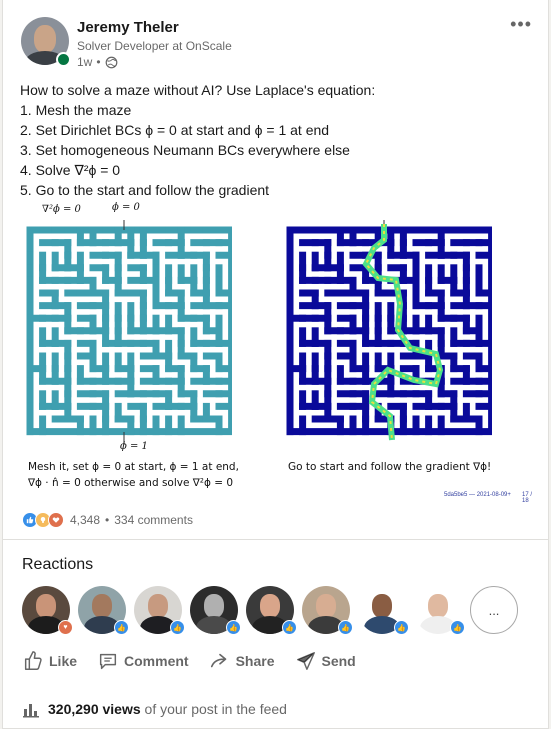 The width and height of the screenshot is (551, 729). I want to click on comment-label: Comment, so click(156, 661).